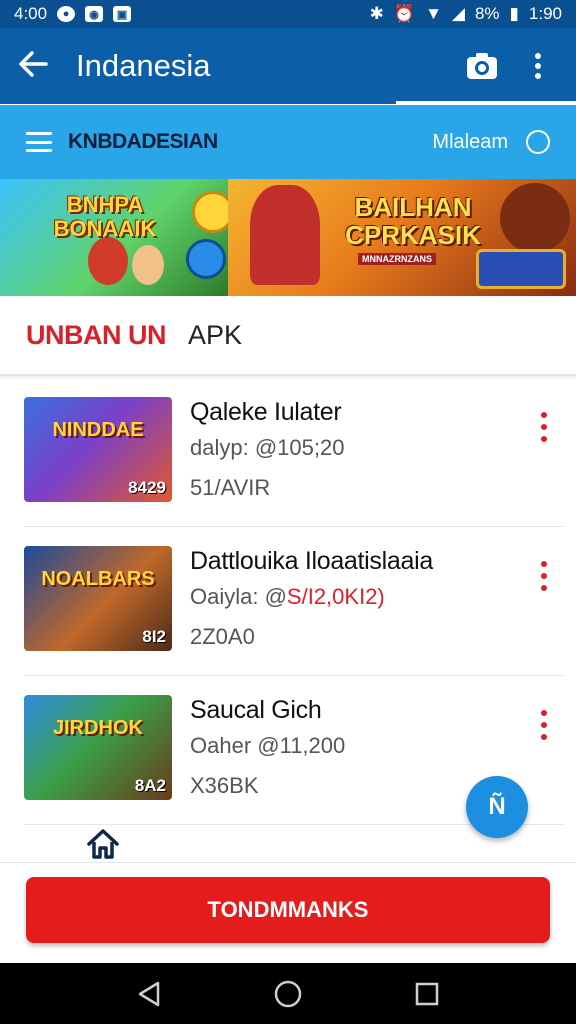  Describe the element at coordinates (150, 785) in the screenshot. I see `thumbnail-badge: 8A2` at that location.